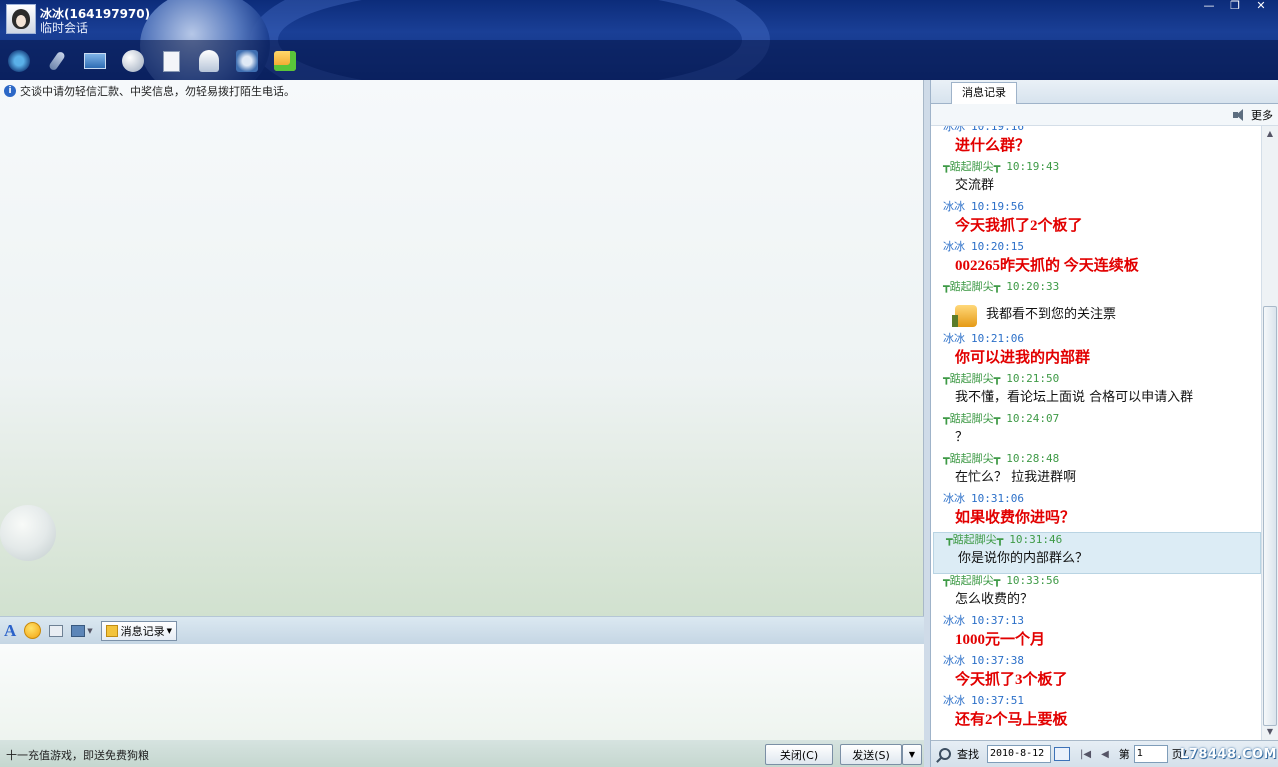 The width and height of the screenshot is (1278, 767). I want to click on message-item: ┳踮起脚尖┳ 10:21:50 我不懂，看论坛上面说 合格可以申请入群, so click(1096, 392).